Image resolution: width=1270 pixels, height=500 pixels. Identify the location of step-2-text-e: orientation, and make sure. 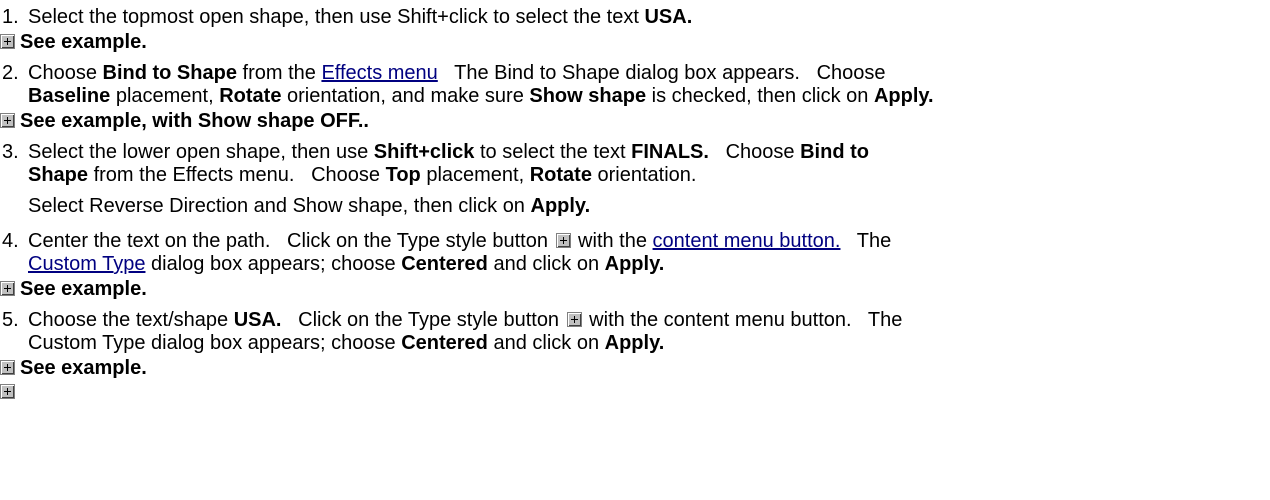
(405, 96).